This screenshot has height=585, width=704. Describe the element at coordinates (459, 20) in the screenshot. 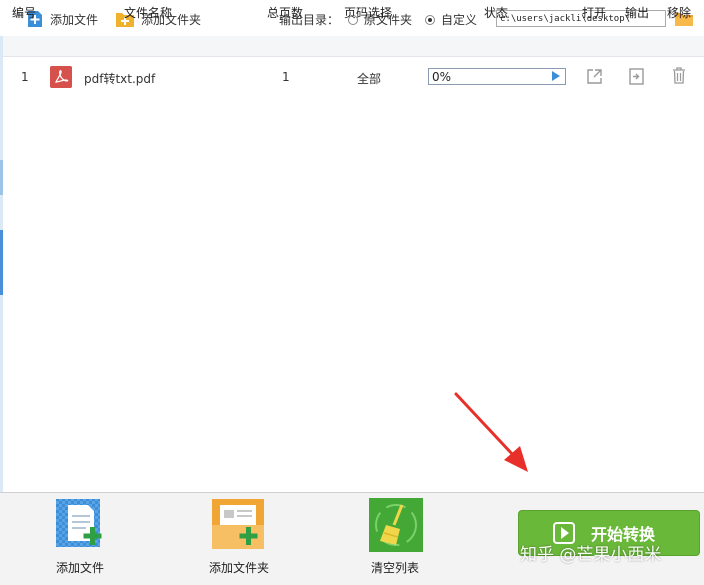

I see `radio-custom-label: 自定义` at that location.